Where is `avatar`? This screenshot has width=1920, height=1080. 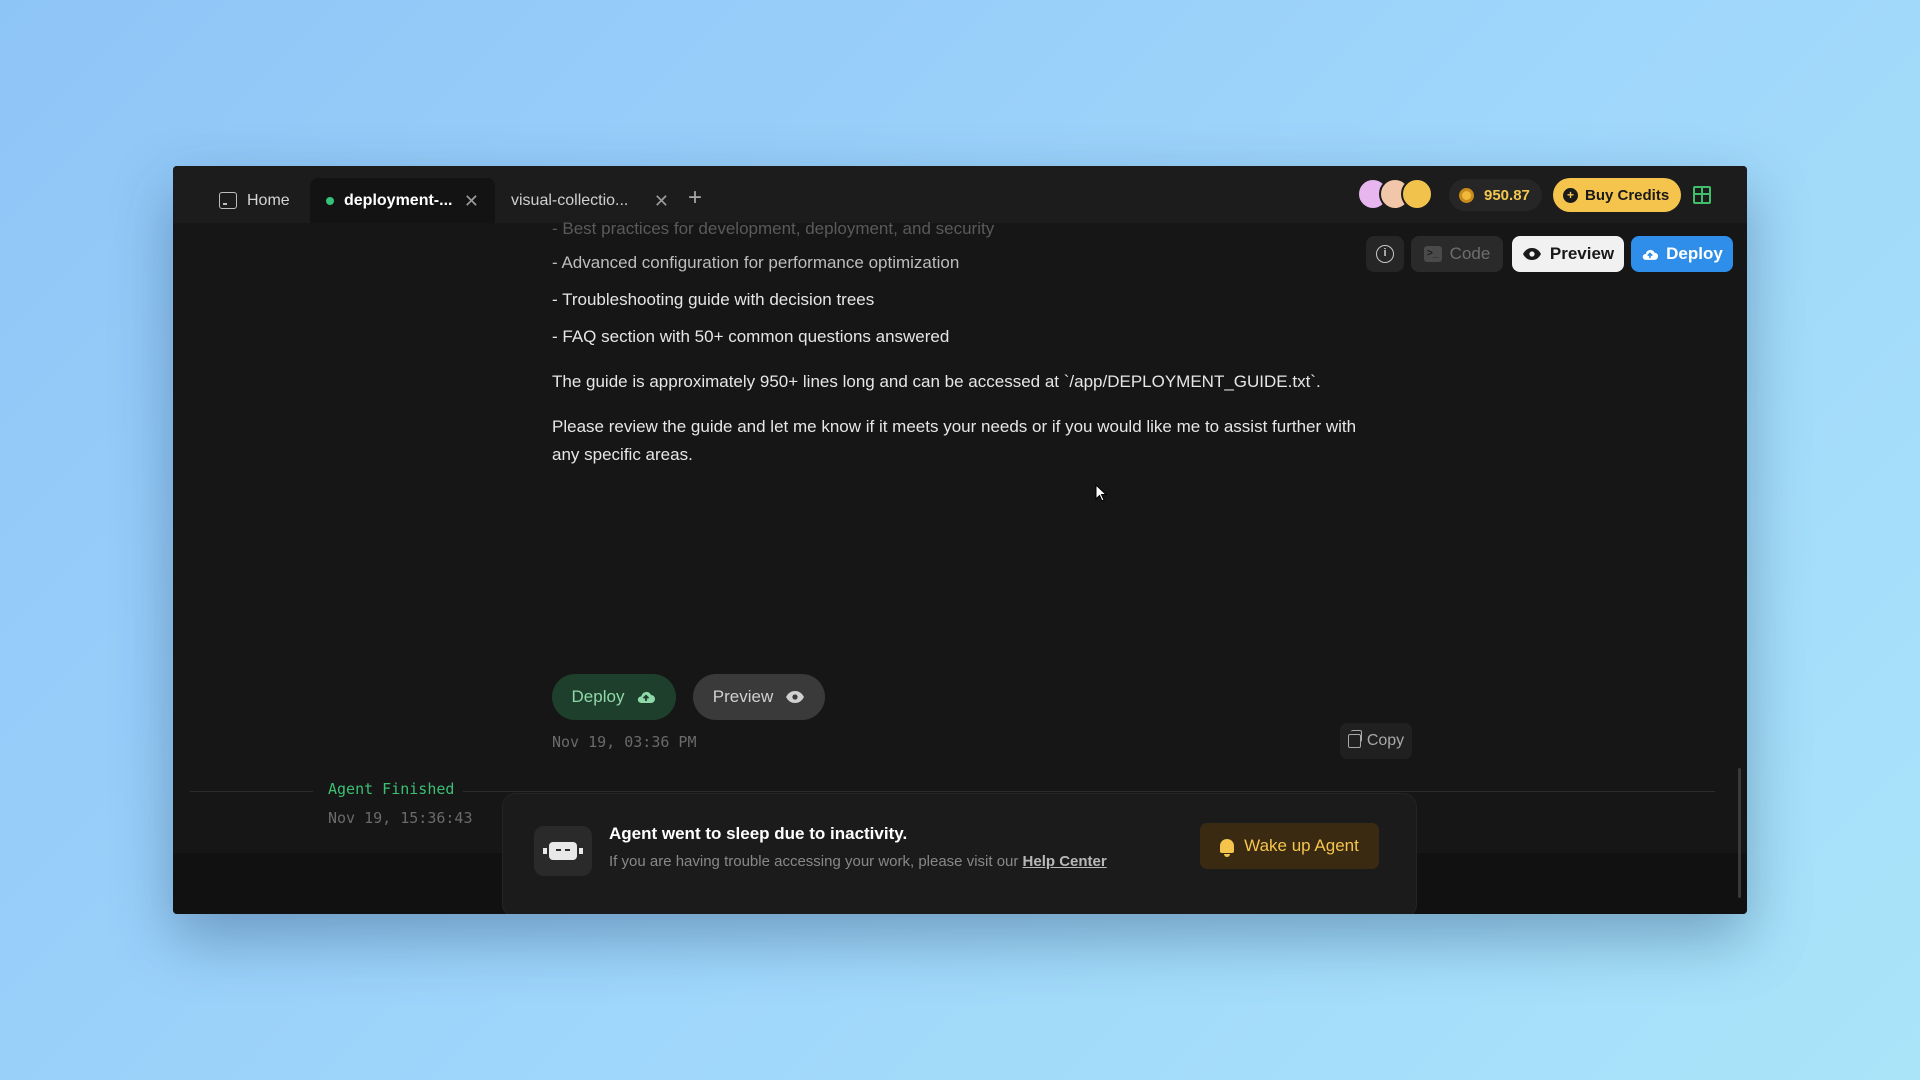
avatar is located at coordinates (1417, 194).